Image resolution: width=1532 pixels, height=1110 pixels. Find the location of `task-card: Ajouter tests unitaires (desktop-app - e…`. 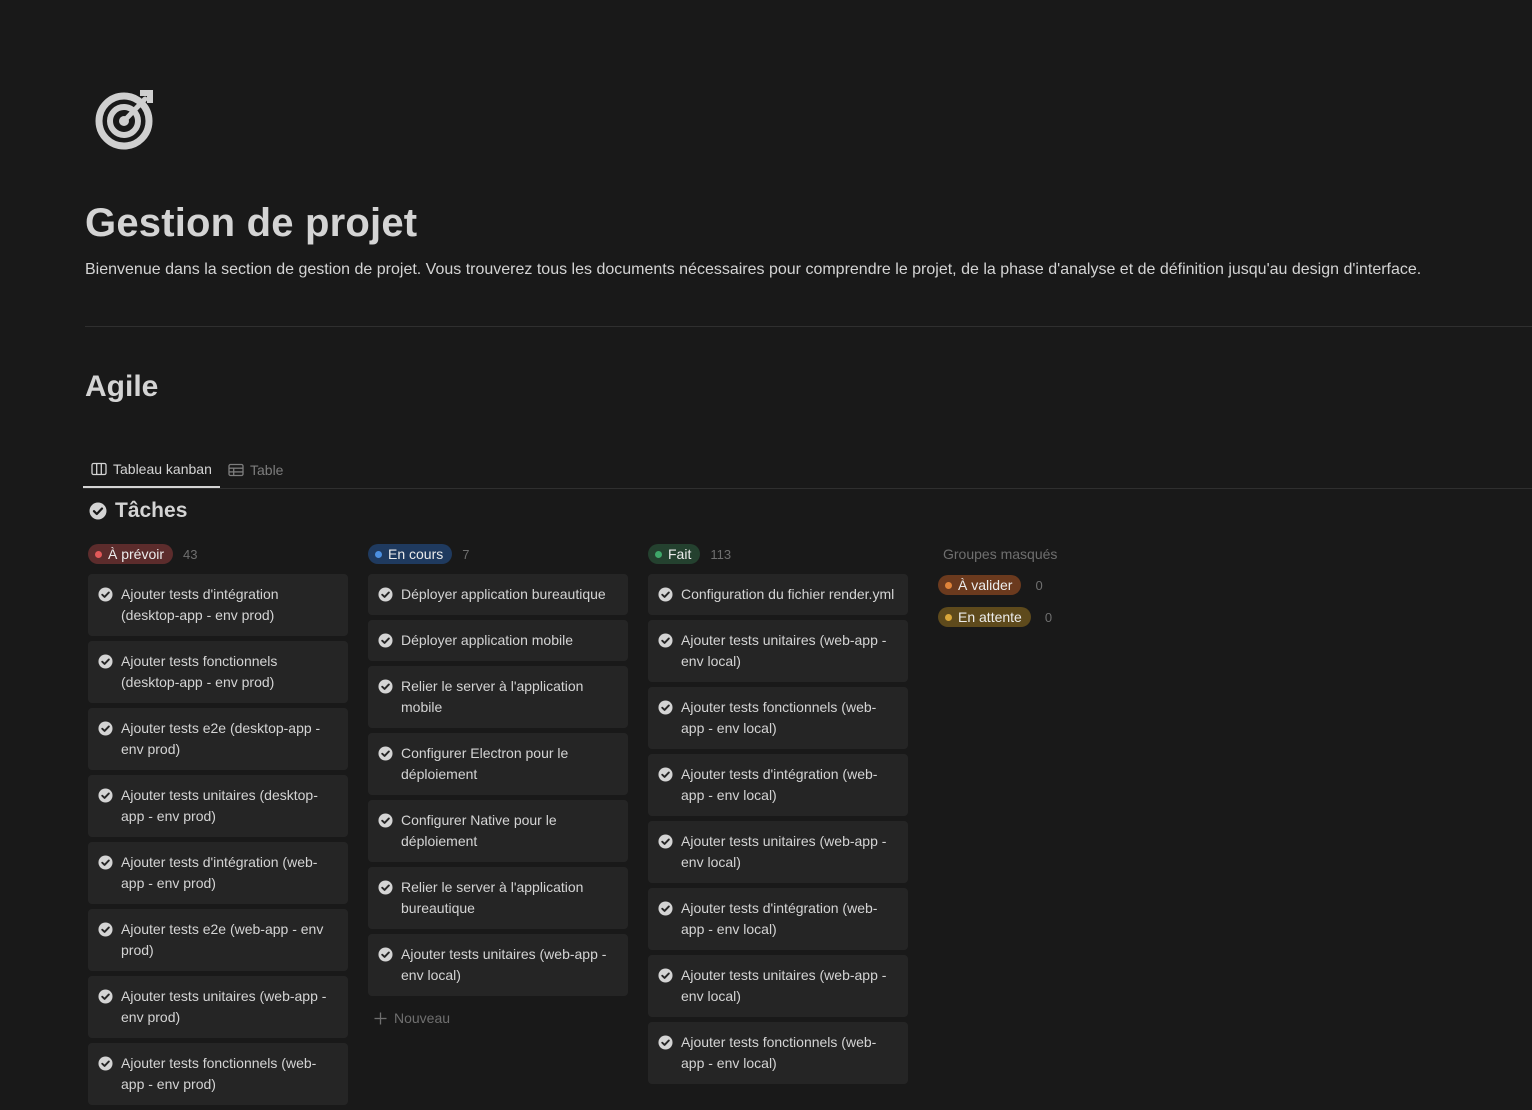

task-card: Ajouter tests unitaires (desktop-app - e… is located at coordinates (218, 806).